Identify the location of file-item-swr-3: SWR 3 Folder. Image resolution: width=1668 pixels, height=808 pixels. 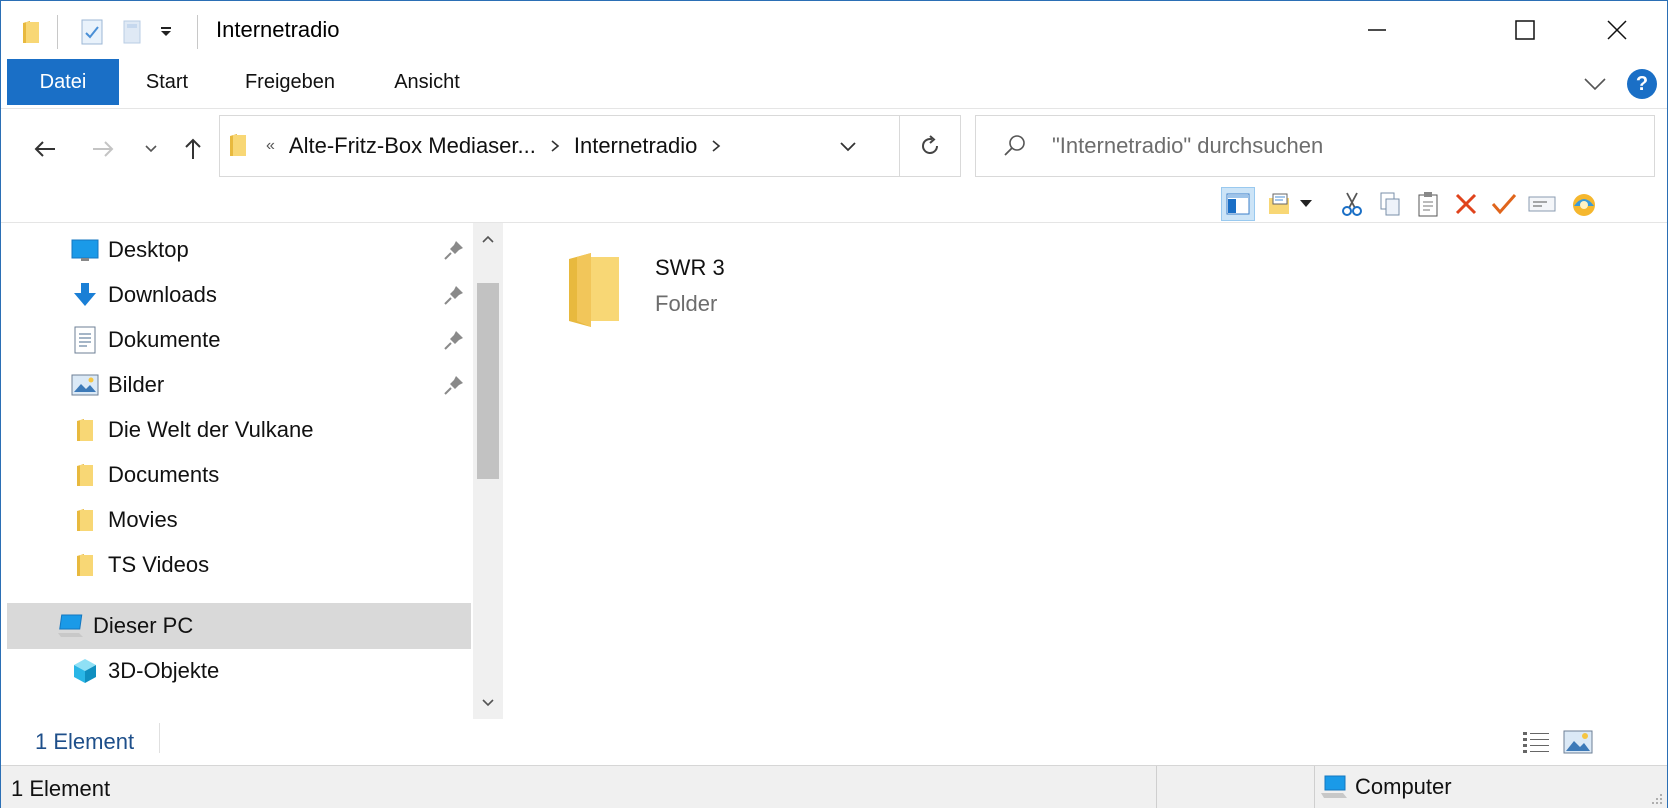
(663, 293).